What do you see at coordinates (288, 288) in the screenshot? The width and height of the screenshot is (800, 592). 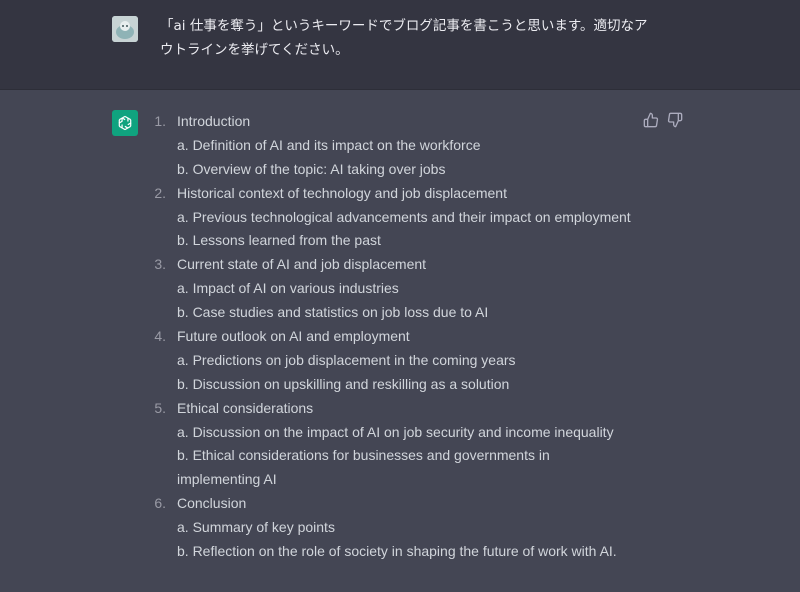 I see `outline-subitem: a. Impact of AI on various industries` at bounding box center [288, 288].